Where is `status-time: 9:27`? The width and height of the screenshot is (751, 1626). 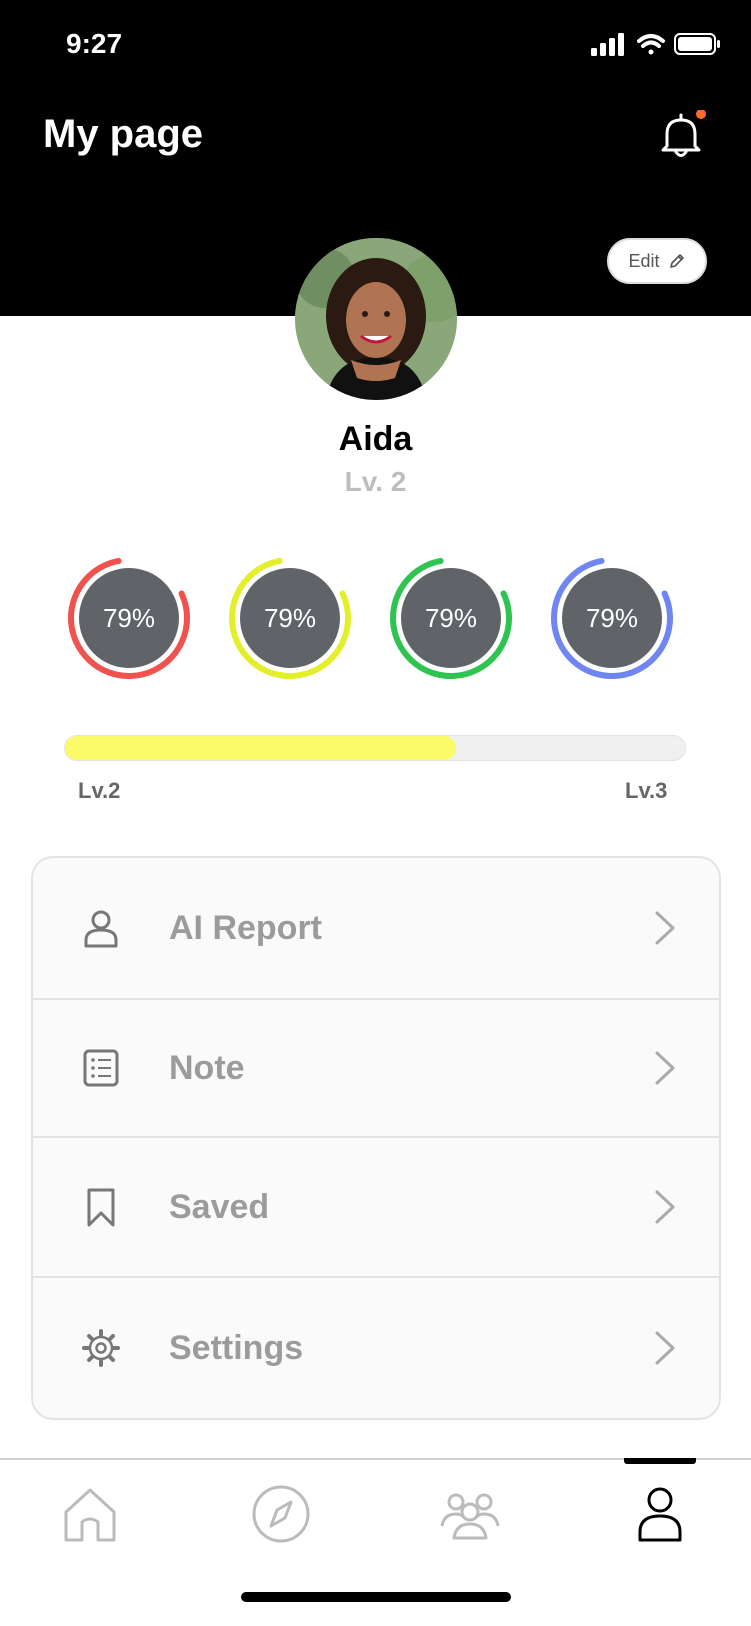
status-time: 9:27 is located at coordinates (94, 43).